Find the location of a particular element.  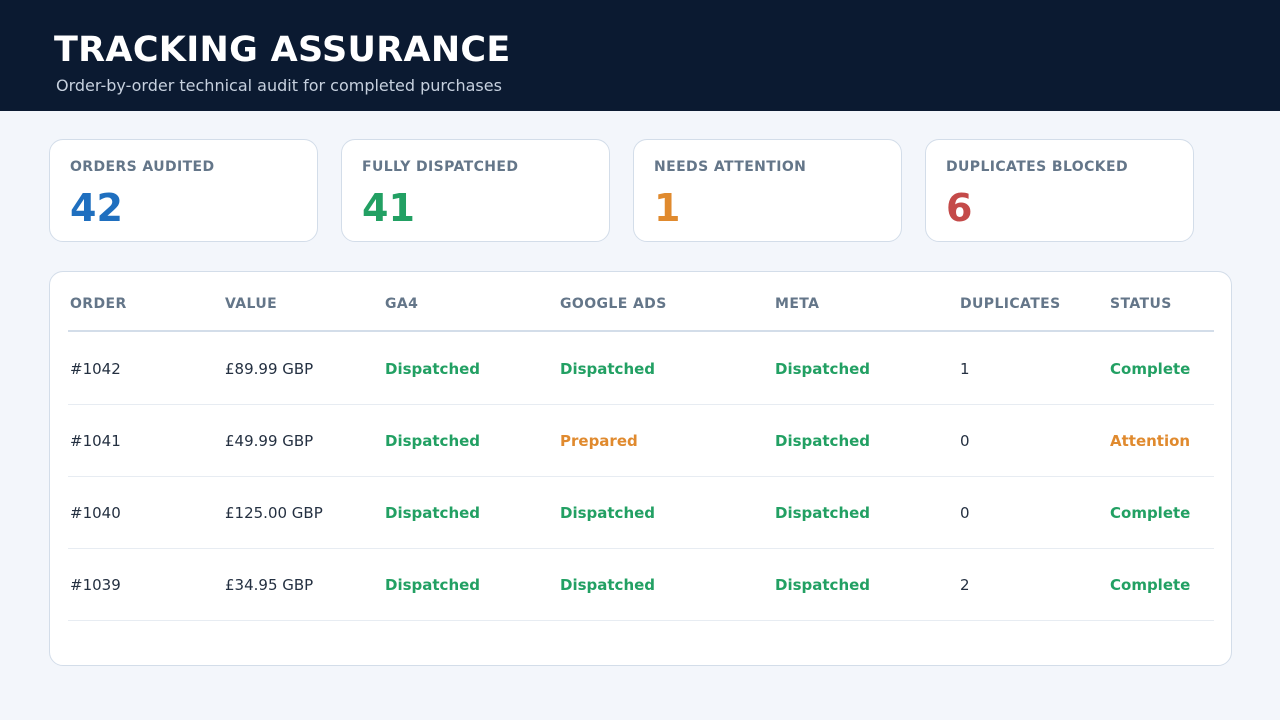

value-cell: £49.99 GBP is located at coordinates (269, 441).